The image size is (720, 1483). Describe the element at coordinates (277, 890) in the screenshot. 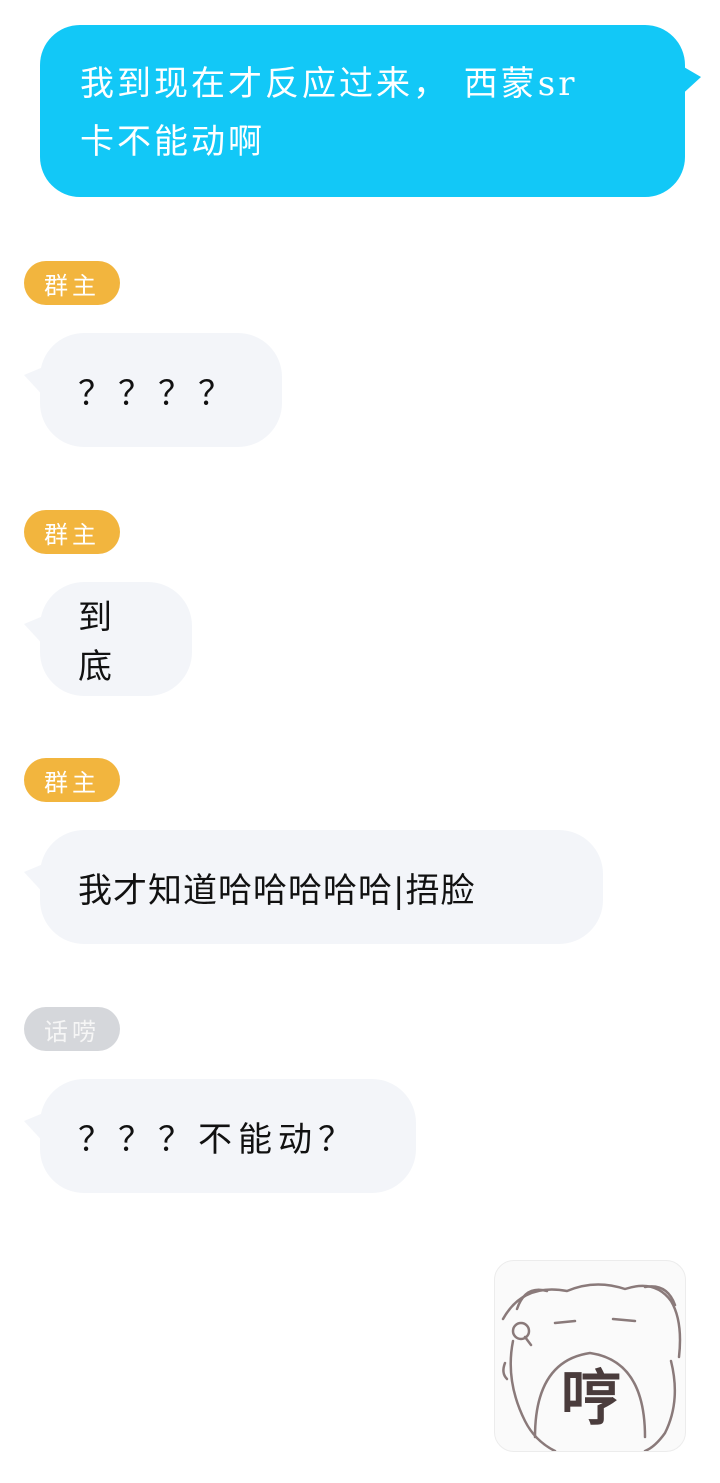

I see `message-text: 我才知道哈哈哈哈哈|捂脸` at that location.